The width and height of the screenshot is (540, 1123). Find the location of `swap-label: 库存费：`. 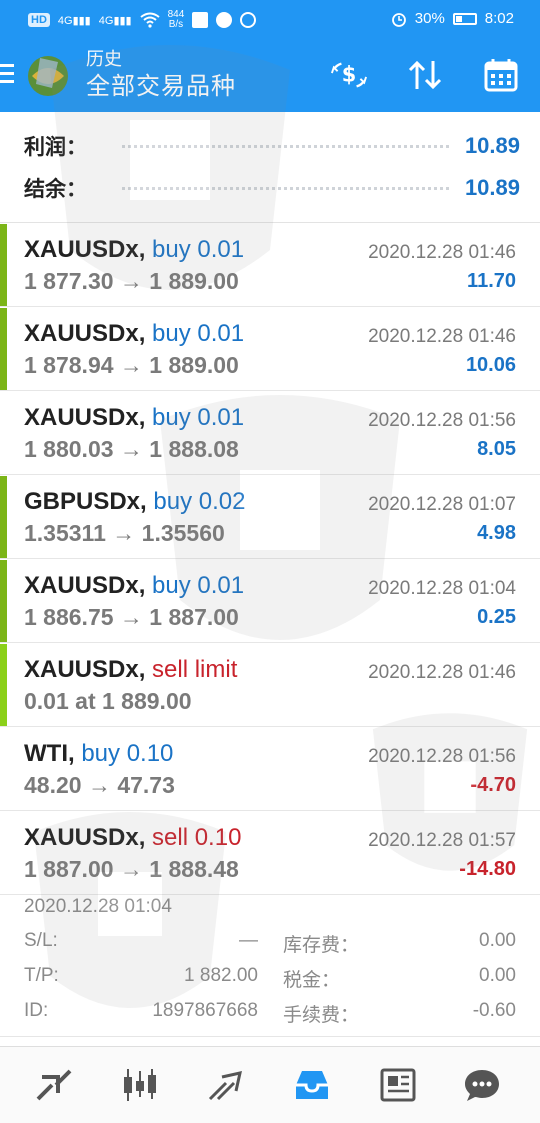

swap-label: 库存费： is located at coordinates (321, 945).